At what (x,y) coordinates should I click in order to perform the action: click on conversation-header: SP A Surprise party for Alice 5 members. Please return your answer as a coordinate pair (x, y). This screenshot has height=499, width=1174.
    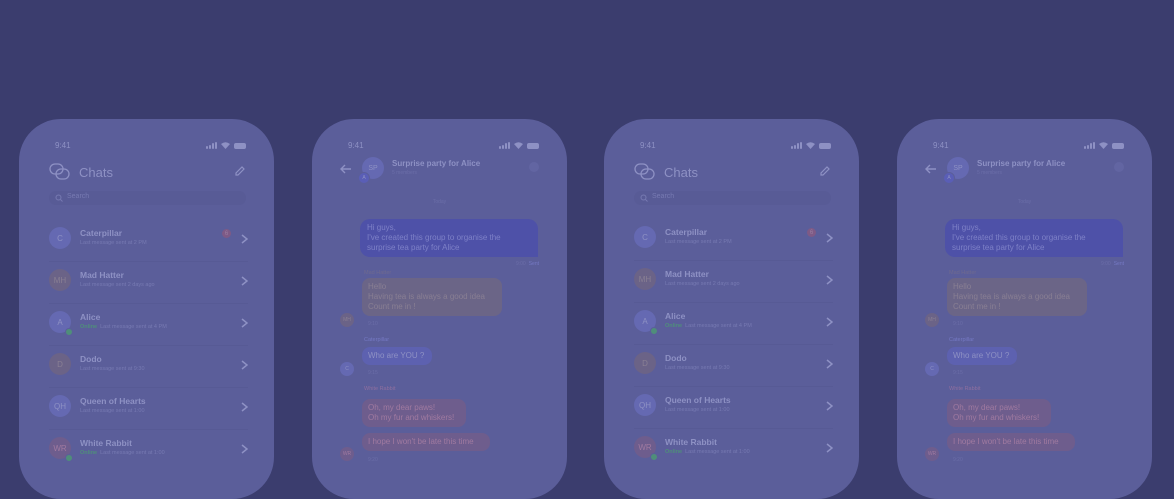
    Looking at the image, I should click on (1024, 170).